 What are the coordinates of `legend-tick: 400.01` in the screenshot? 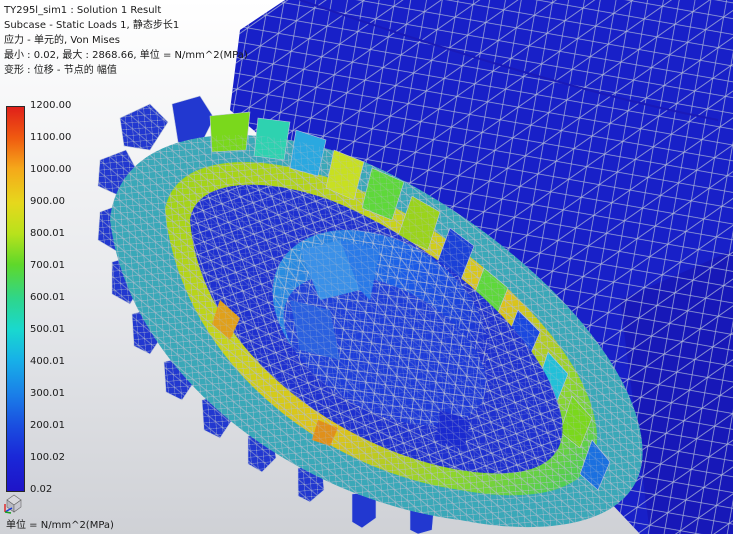 It's located at (47, 361).